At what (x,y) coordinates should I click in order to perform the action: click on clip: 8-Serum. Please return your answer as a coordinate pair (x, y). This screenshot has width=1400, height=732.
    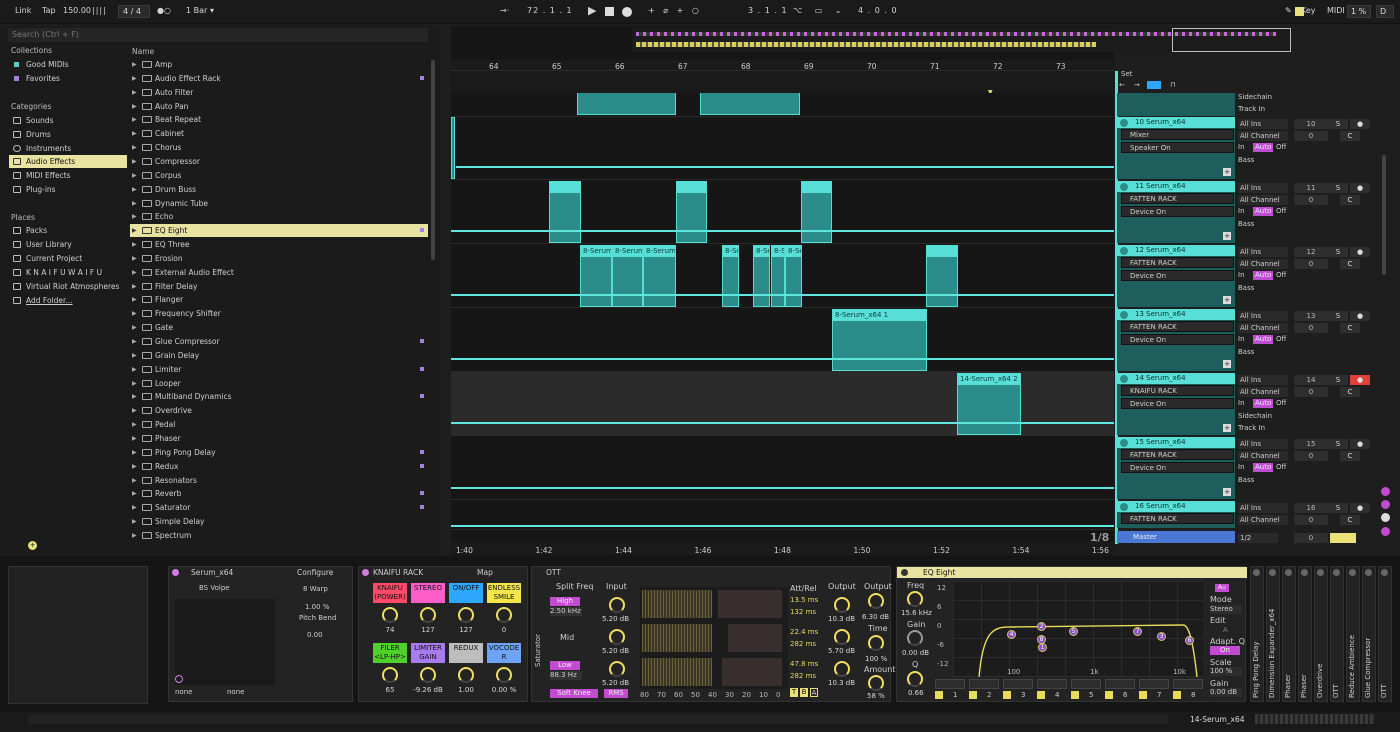
    Looking at the image, I should click on (627, 276).